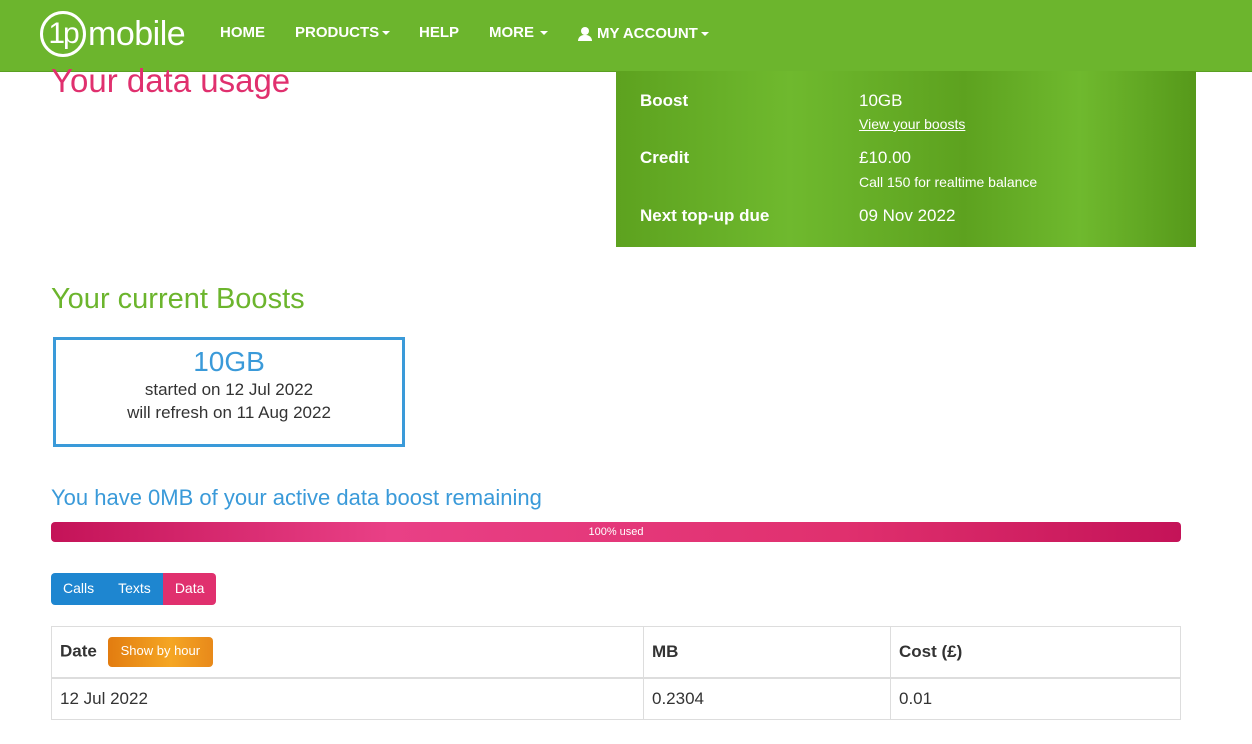 This screenshot has height=744, width=1252. I want to click on cost-header-label: Cost (£), so click(931, 651).